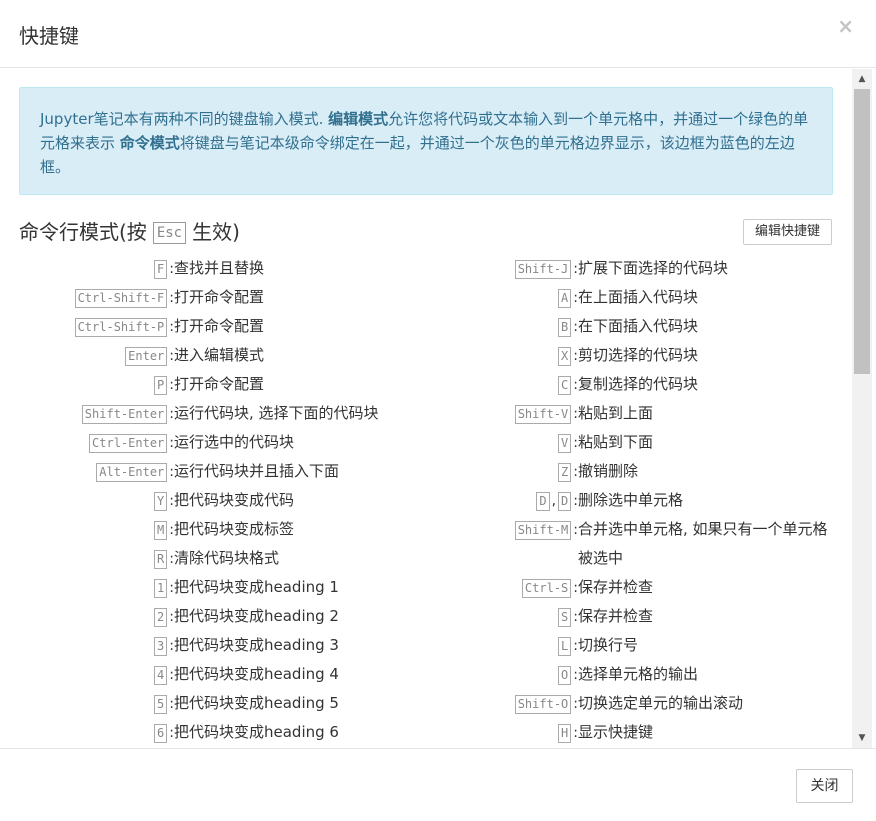 The width and height of the screenshot is (876, 821). What do you see at coordinates (161, 704) in the screenshot?
I see `key-cap: 5` at bounding box center [161, 704].